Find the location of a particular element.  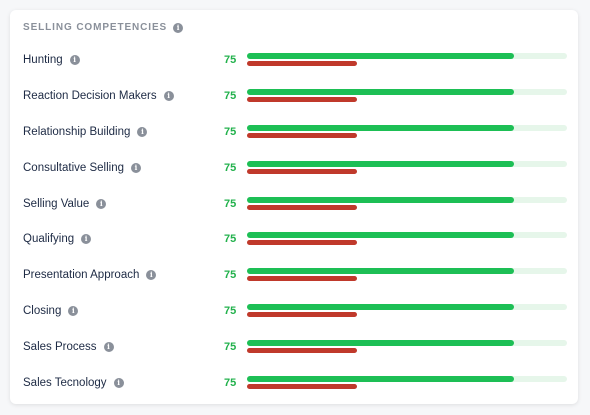

competency-label: Sales Process is located at coordinates (60, 347).